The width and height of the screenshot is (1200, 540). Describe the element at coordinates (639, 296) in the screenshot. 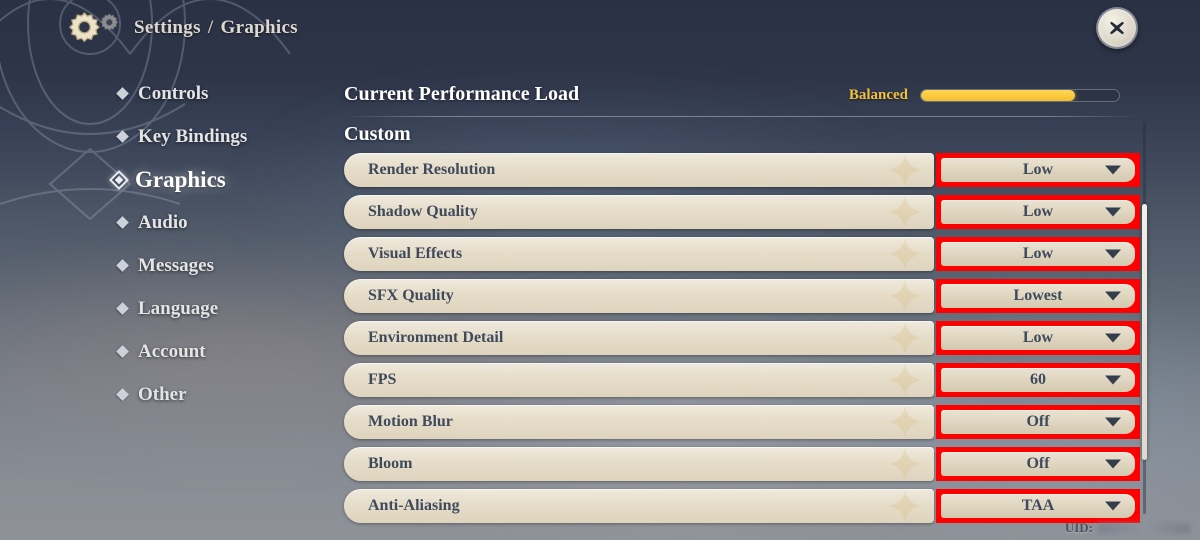

I see `setting-row-pill: SFX Quality` at that location.